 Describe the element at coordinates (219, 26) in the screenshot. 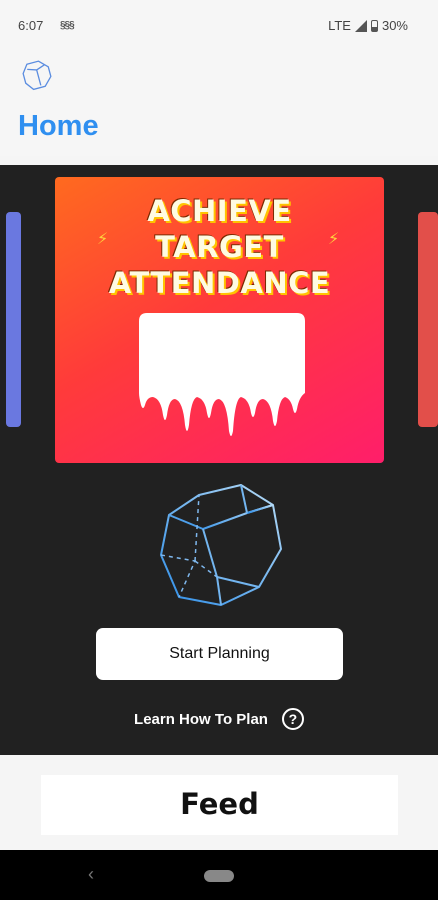

I see `status-bar: 6:07 §§§ LTE 30%` at that location.